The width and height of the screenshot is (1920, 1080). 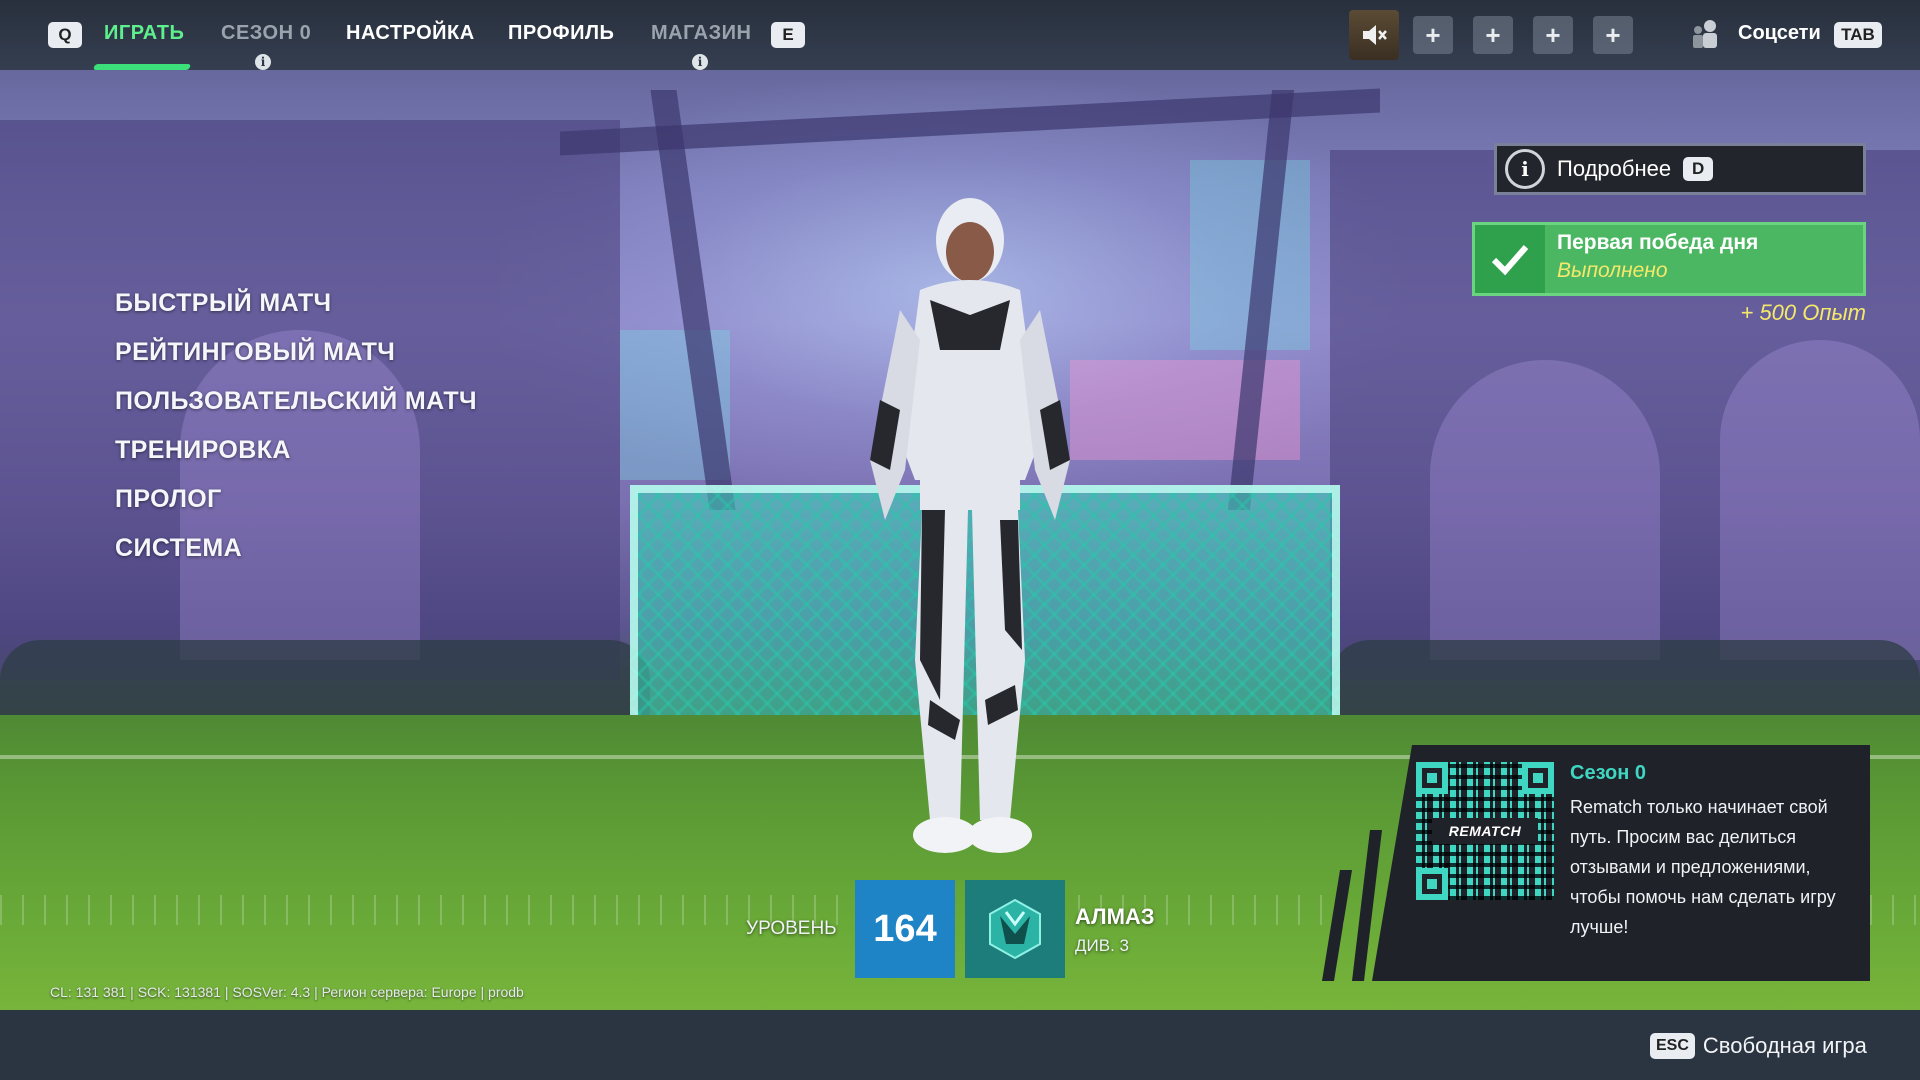 What do you see at coordinates (144, 33) in the screenshot?
I see `tab-play: ИГРАТЬ` at bounding box center [144, 33].